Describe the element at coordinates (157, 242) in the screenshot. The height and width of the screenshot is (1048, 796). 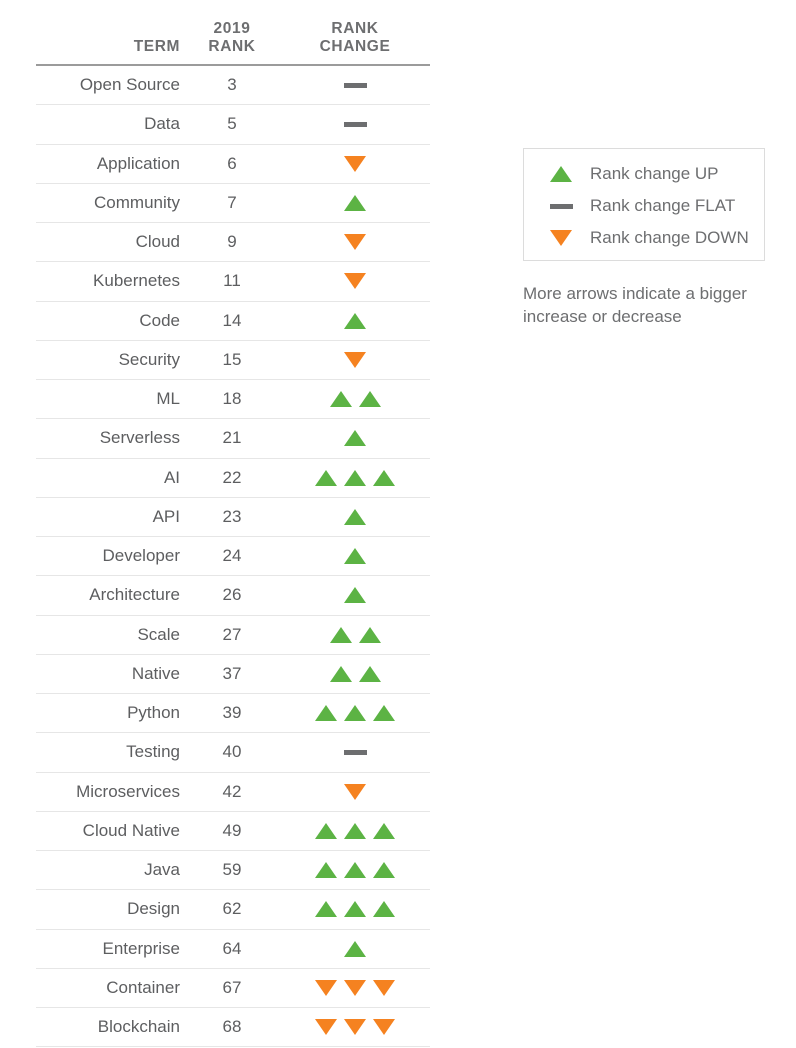
I see `cell-term: Cloud` at that location.